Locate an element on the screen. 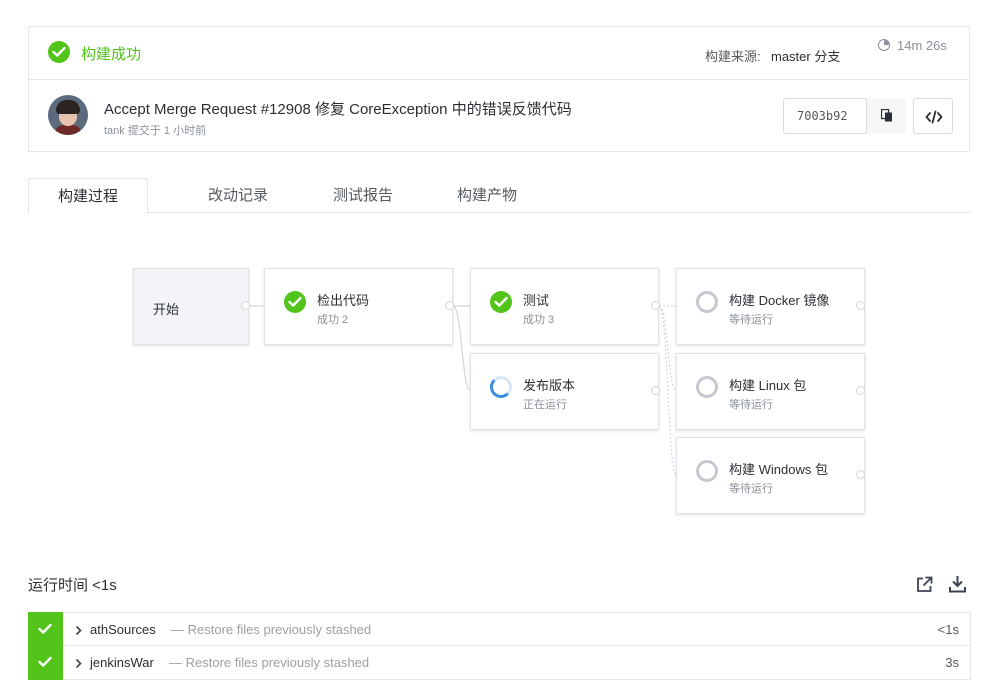 This screenshot has width=1000, height=680. status-row: 构建成功 构建来源: master 分支 14m 26s is located at coordinates (499, 53).